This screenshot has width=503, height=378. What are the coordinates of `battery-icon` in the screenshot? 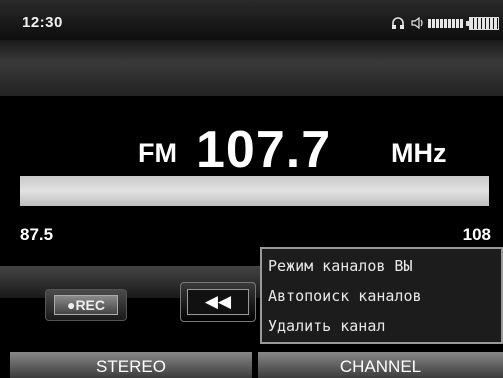 It's located at (482, 23).